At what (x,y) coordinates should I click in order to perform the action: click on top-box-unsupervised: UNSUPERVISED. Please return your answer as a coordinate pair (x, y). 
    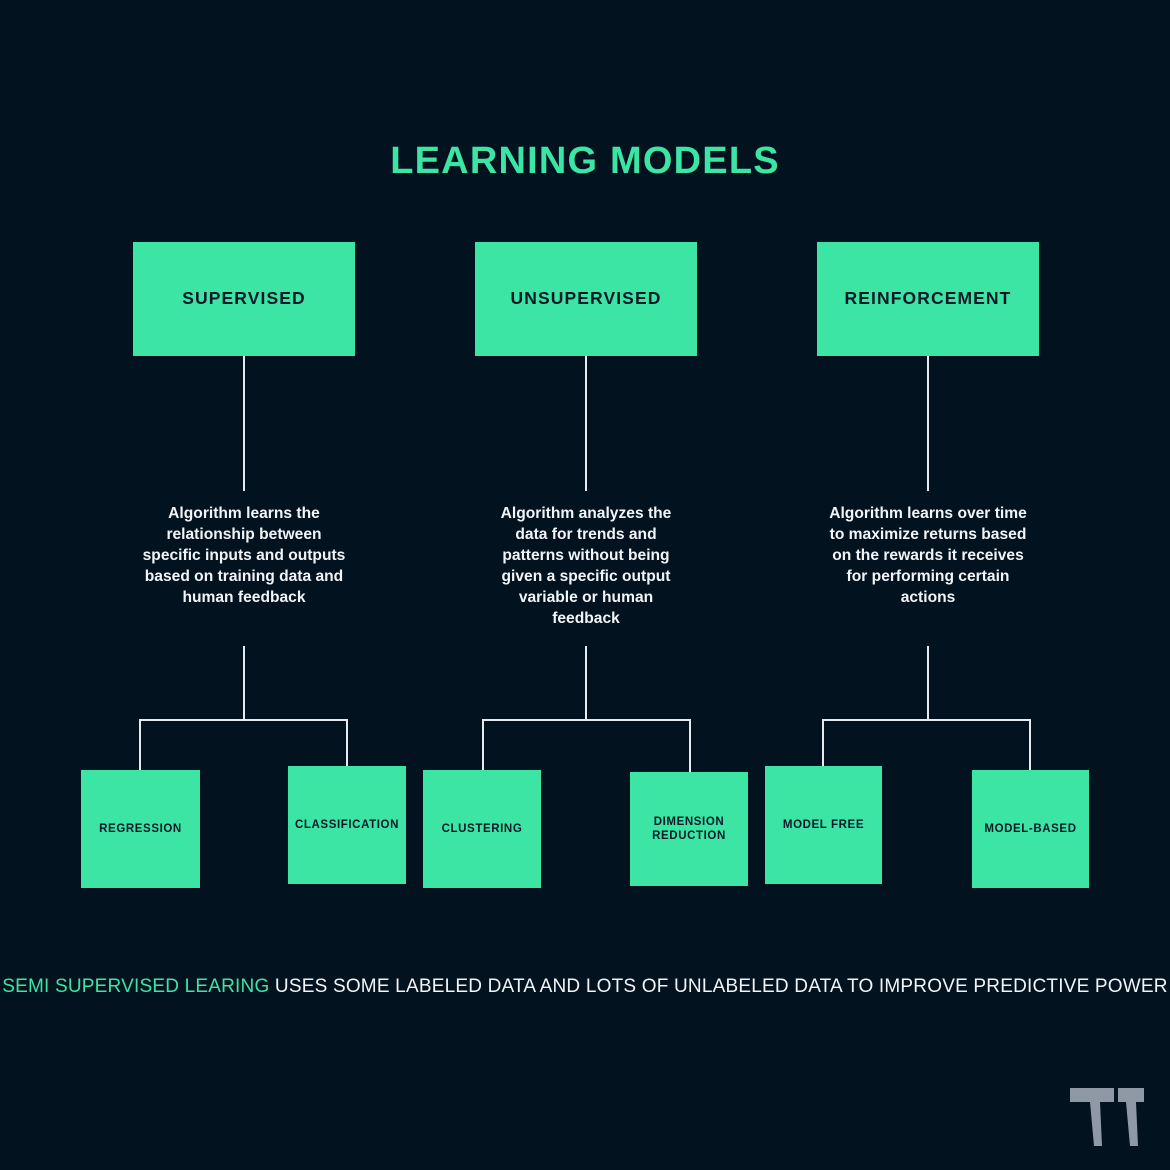
    Looking at the image, I should click on (586, 299).